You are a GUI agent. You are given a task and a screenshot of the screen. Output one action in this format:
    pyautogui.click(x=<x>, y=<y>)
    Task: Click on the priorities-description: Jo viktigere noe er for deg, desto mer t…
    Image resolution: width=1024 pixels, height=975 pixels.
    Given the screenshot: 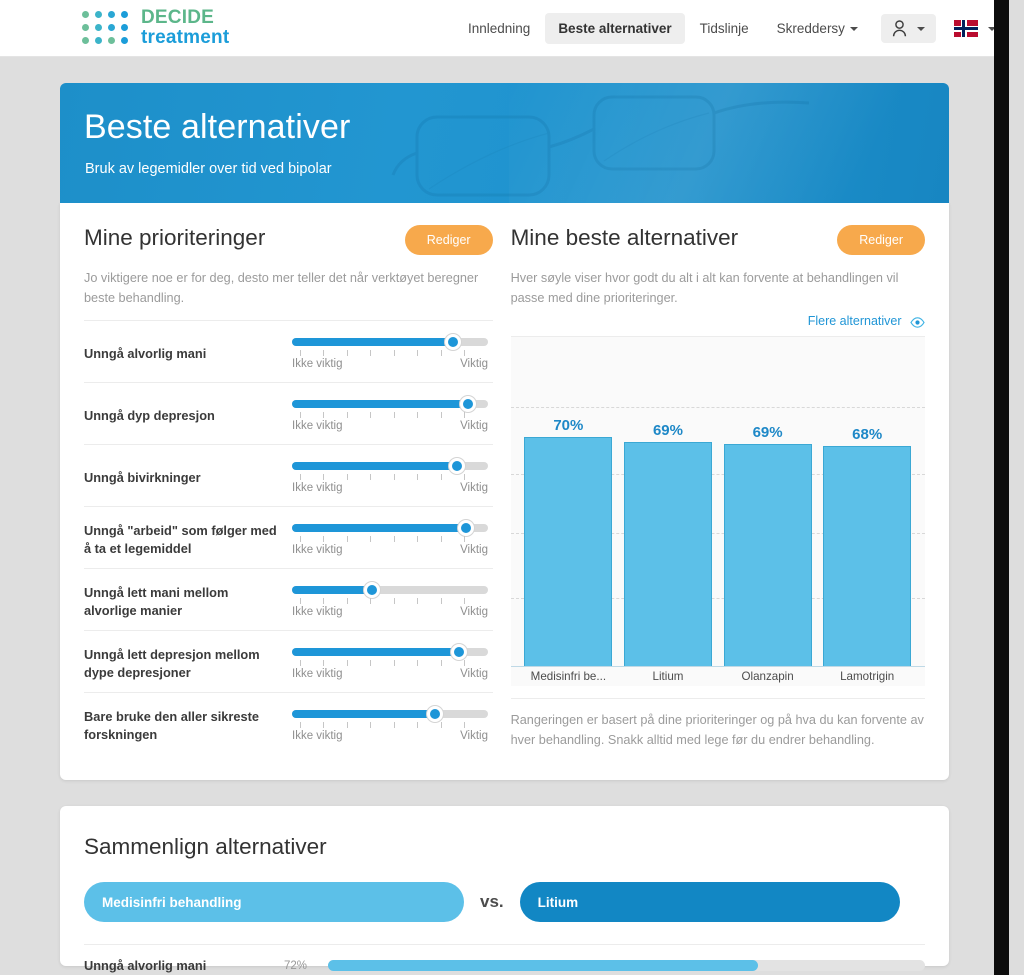 What is the action you would take?
    pyautogui.click(x=281, y=288)
    